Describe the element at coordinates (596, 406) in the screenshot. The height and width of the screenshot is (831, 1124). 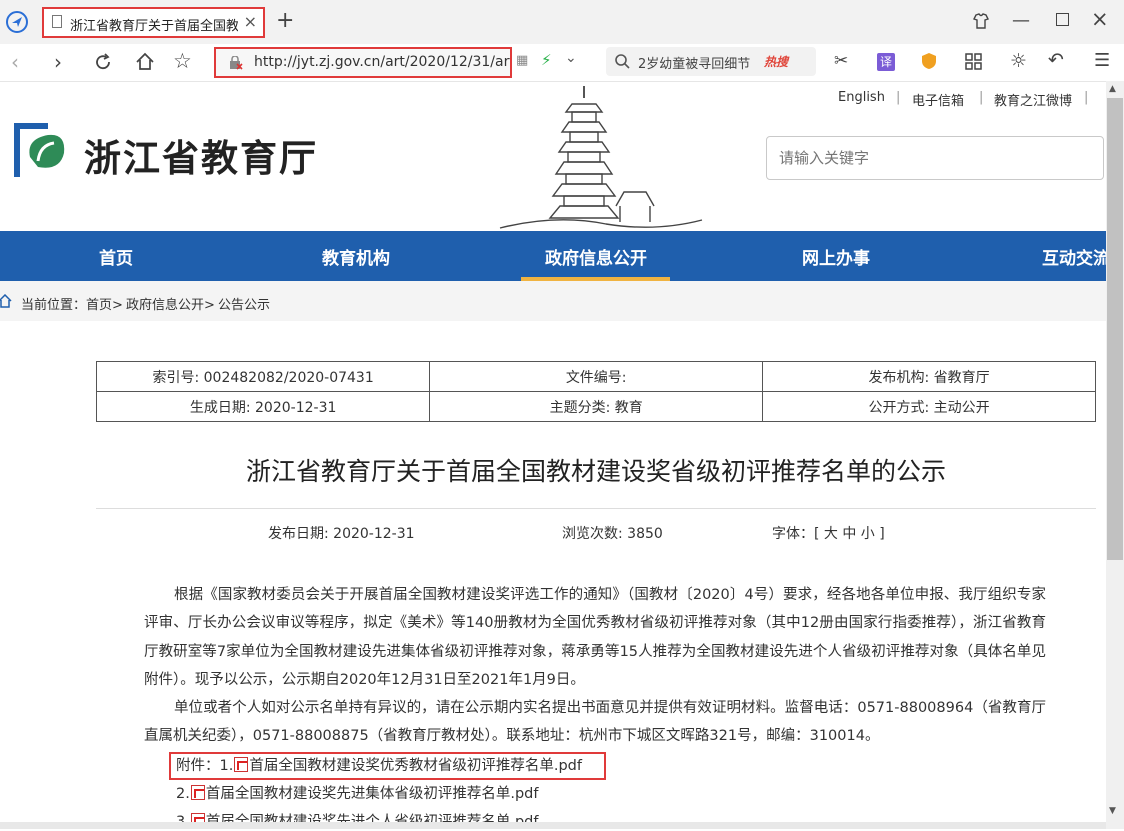
I see `meta-category: 主题分类: 教育` at that location.